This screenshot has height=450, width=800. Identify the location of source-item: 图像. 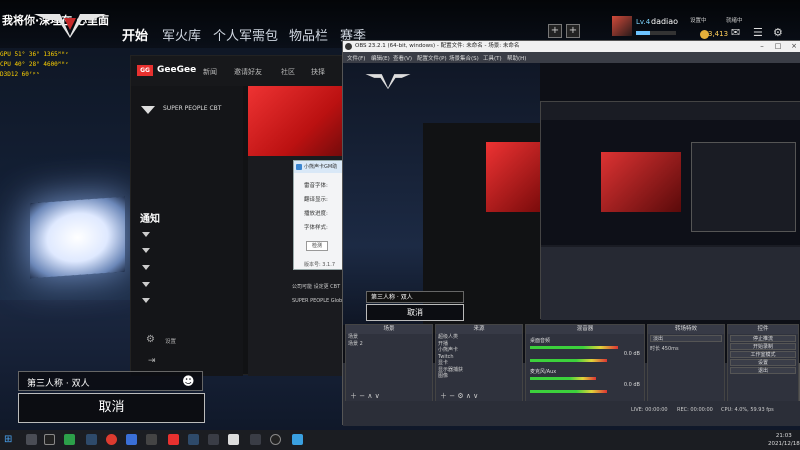
(479, 376).